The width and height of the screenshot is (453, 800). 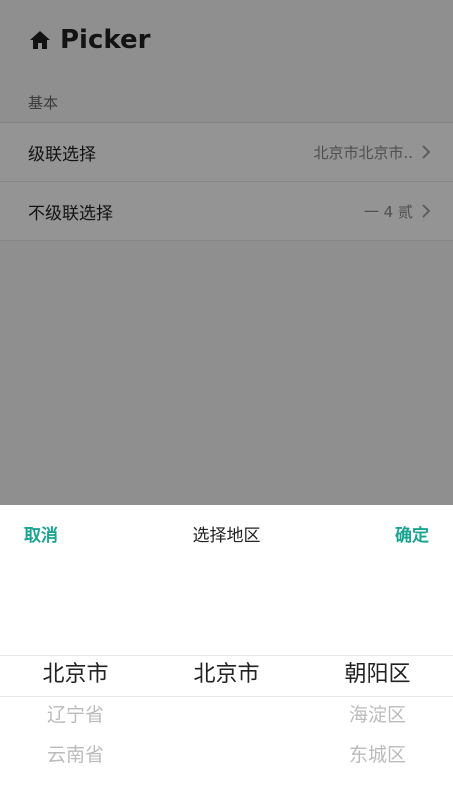 I want to click on picker-option: 东城区, so click(x=377, y=755).